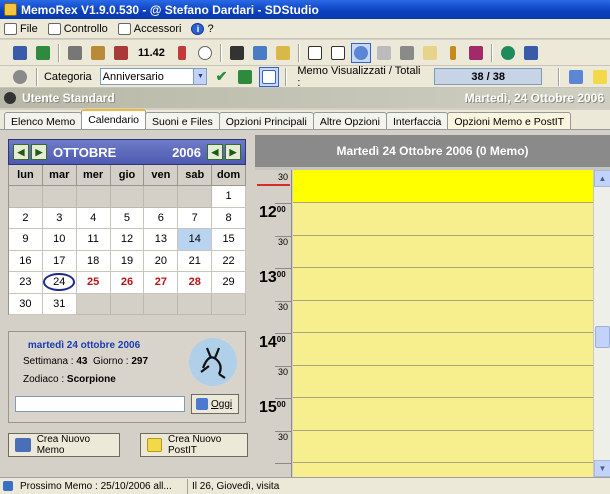 This screenshot has height=494, width=610. What do you see at coordinates (127, 218) in the screenshot?
I see `calendar-day: 5` at bounding box center [127, 218].